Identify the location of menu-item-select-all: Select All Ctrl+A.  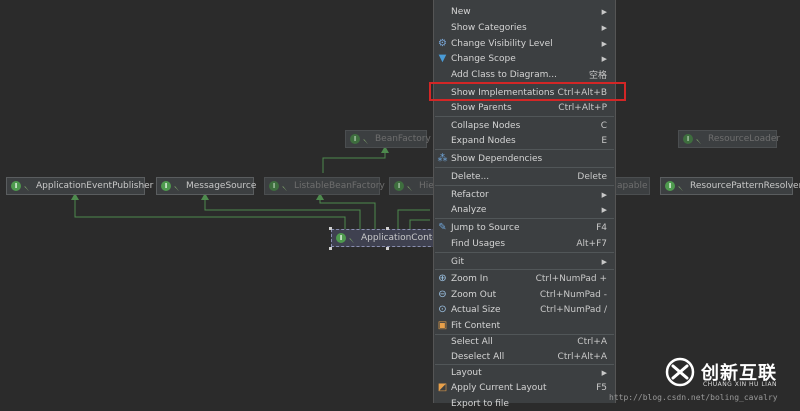
(524, 341).